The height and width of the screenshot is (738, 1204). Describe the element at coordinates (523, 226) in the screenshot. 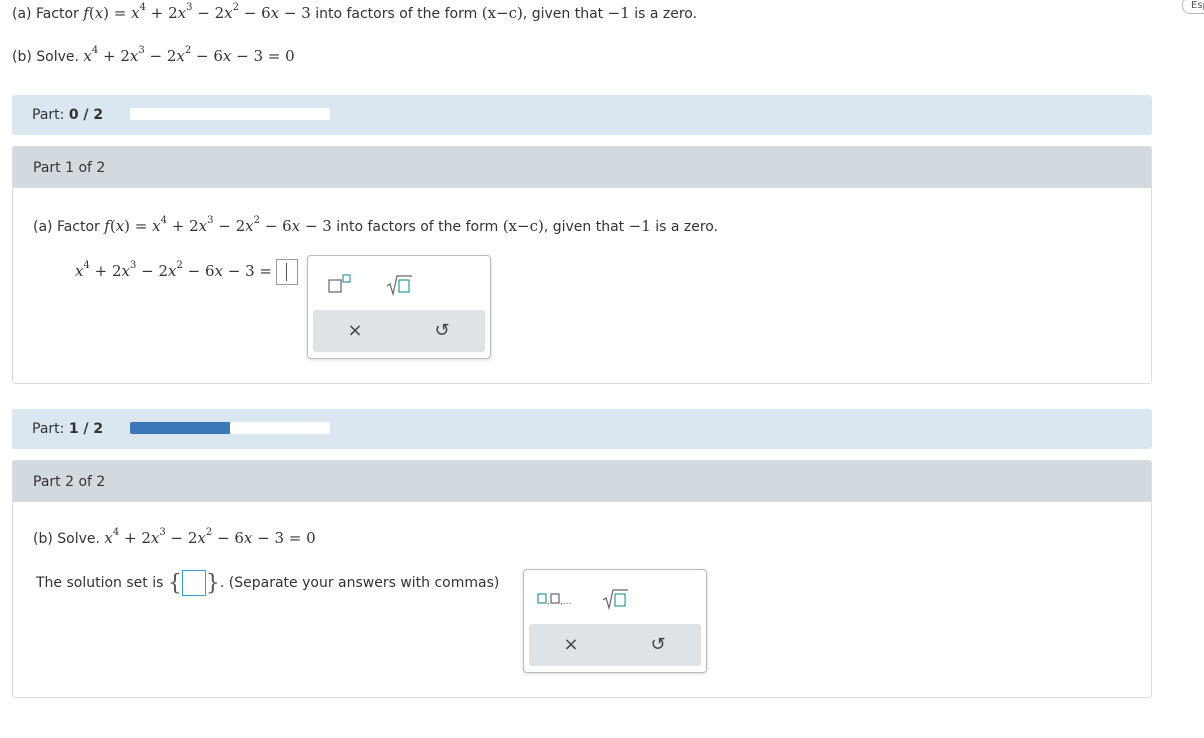

I see `part-1-form: (x−c)` at that location.